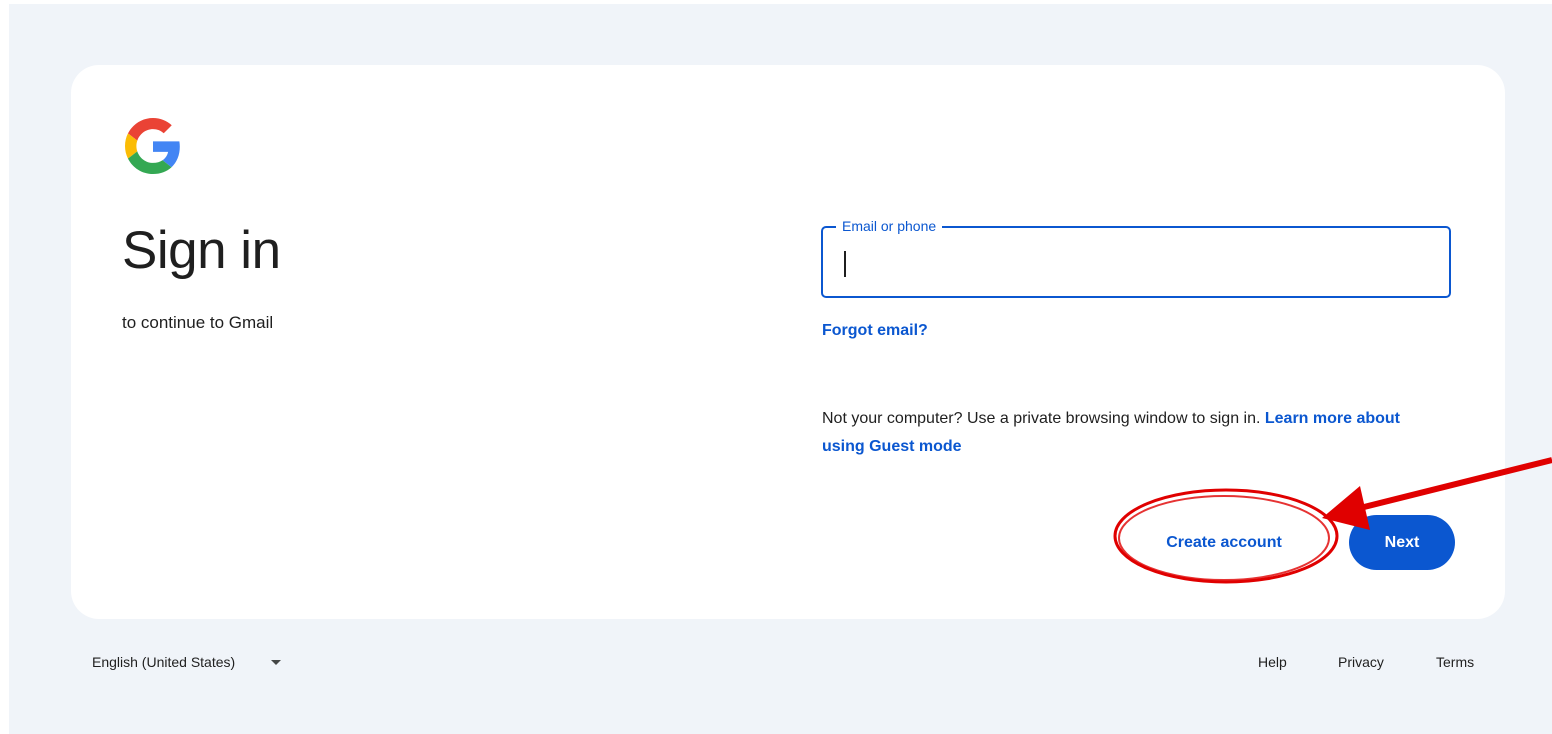 Image resolution: width=1552 pixels, height=734 pixels. I want to click on email-field-label: Email or phone, so click(889, 226).